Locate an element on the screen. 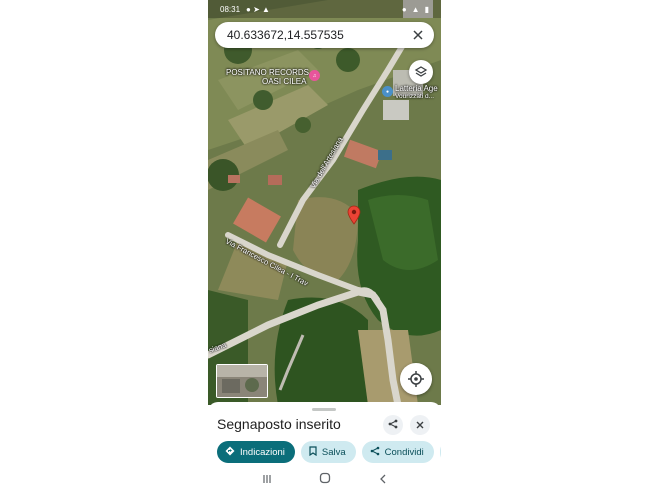  save-button: Salva is located at coordinates (328, 452).